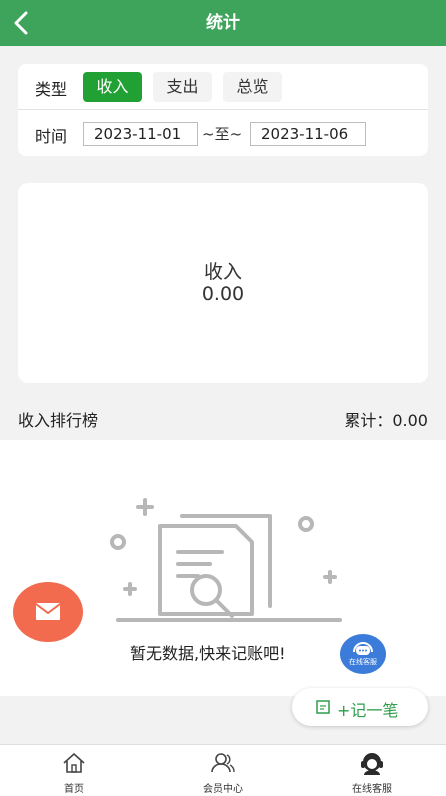 This screenshot has width=446, height=796. Describe the element at coordinates (223, 789) in the screenshot. I see `tab-member-center-label: 会员中心` at that location.